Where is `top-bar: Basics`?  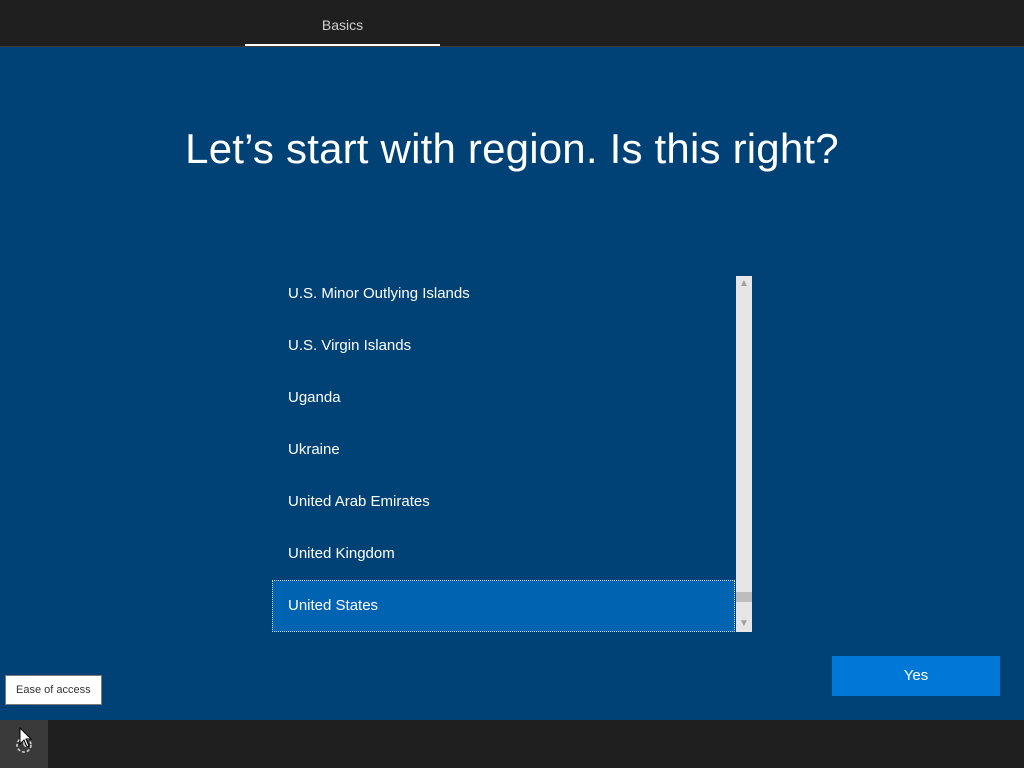 top-bar: Basics is located at coordinates (512, 23).